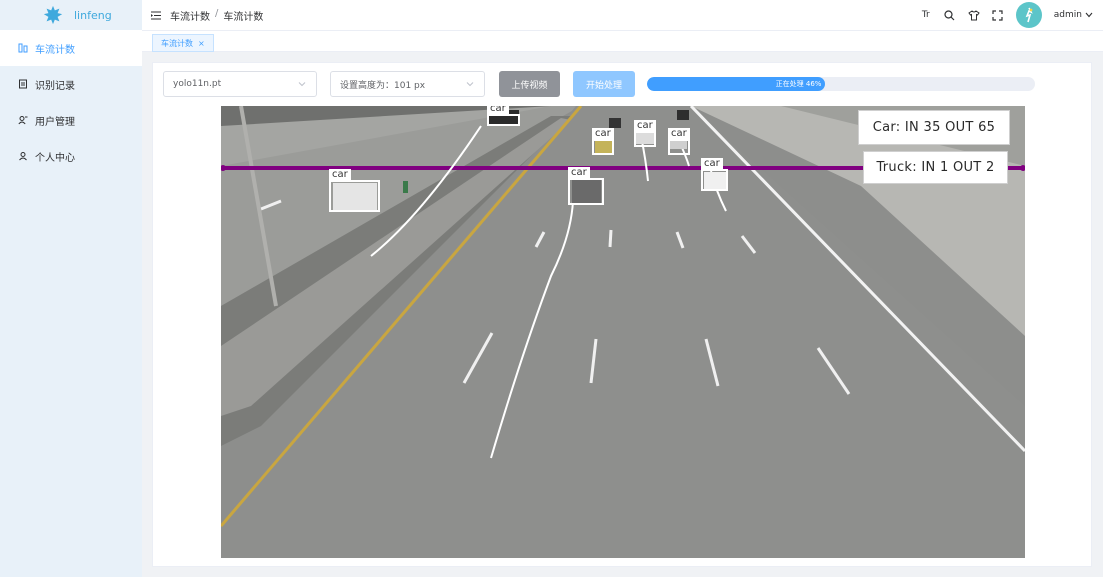 This screenshot has width=1103, height=577. What do you see at coordinates (240, 84) in the screenshot?
I see `model-select: yolo11n.pt` at bounding box center [240, 84].